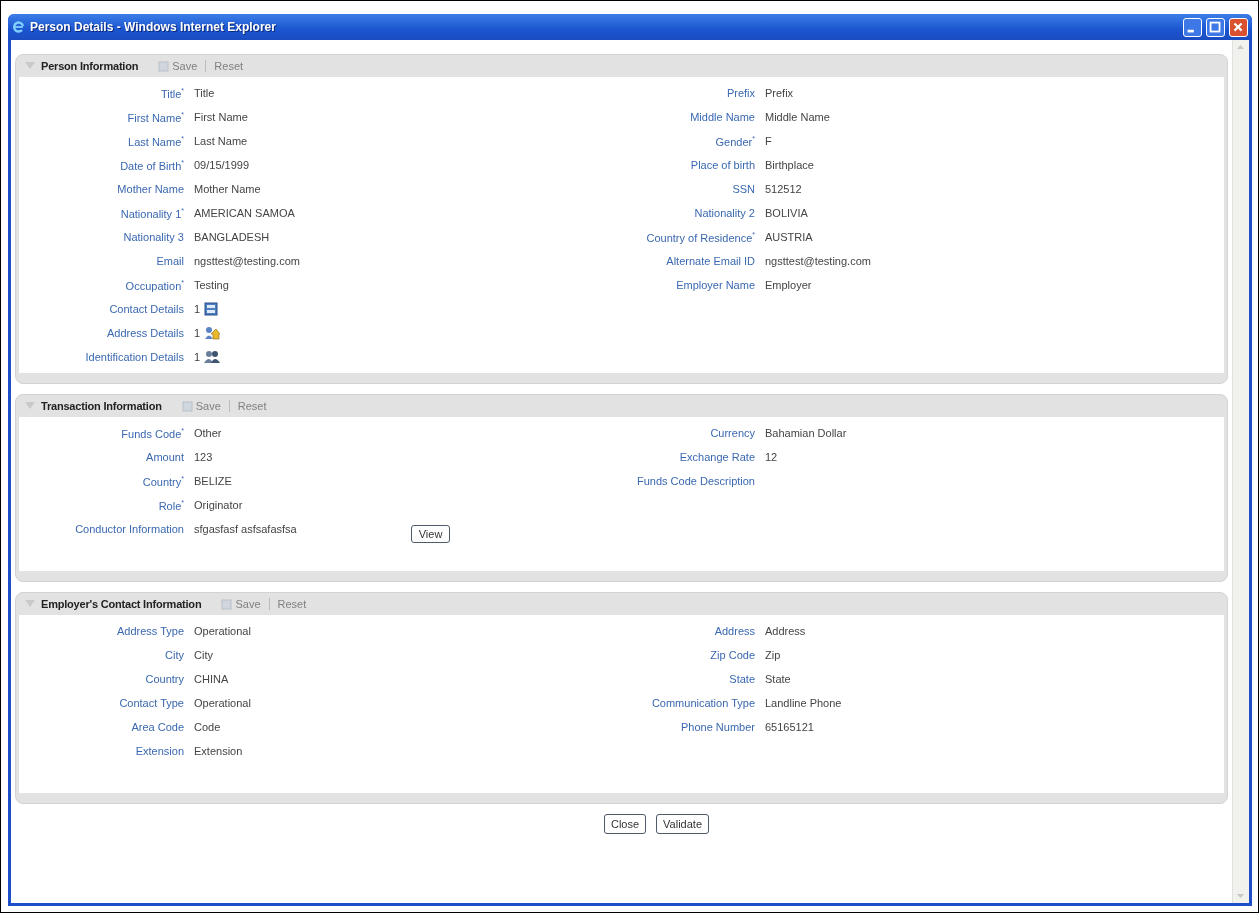 The height and width of the screenshot is (913, 1259). Describe the element at coordinates (208, 433) in the screenshot. I see `field-value: Other` at that location.